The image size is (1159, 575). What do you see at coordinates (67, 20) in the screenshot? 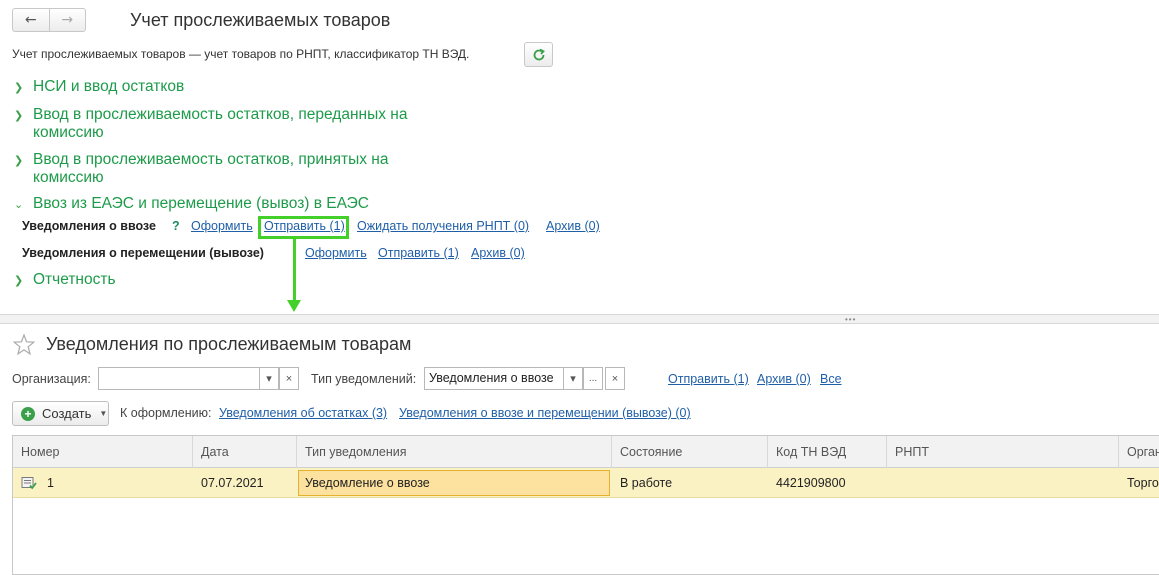
I see `forward-arrow-icon: →` at bounding box center [67, 20].